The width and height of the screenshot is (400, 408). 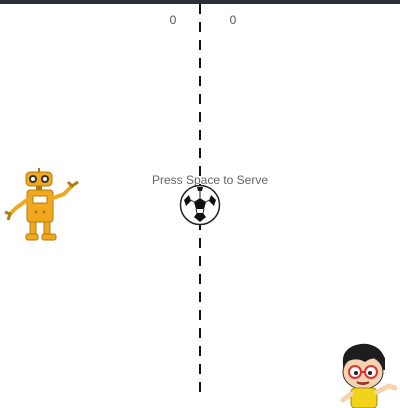 I want to click on kid-icon, so click(x=368, y=375).